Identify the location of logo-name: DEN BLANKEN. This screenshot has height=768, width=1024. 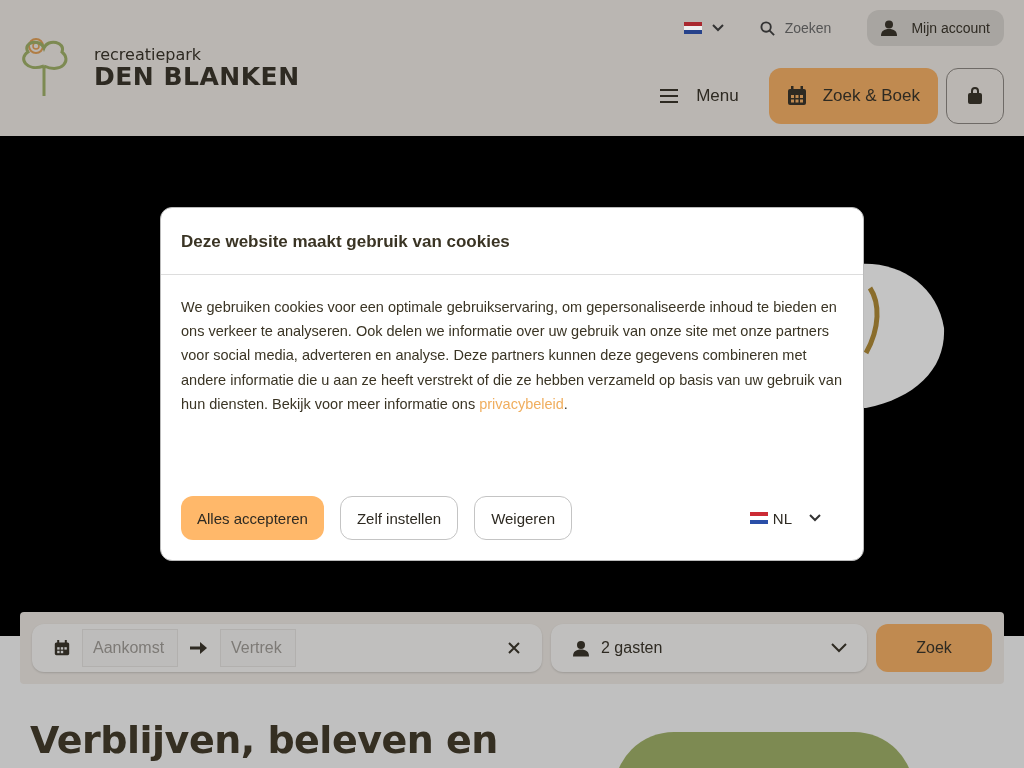
(197, 76).